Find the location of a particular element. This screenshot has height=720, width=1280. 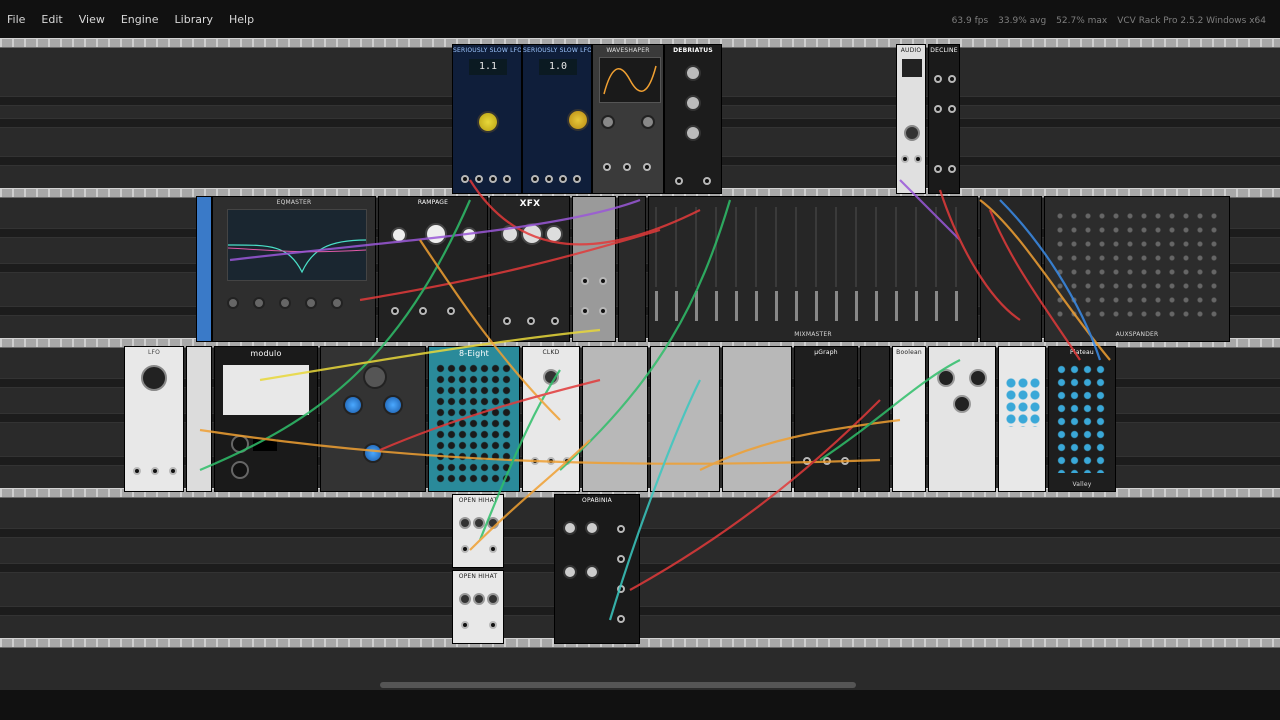

drive-knob is located at coordinates (510, 234).